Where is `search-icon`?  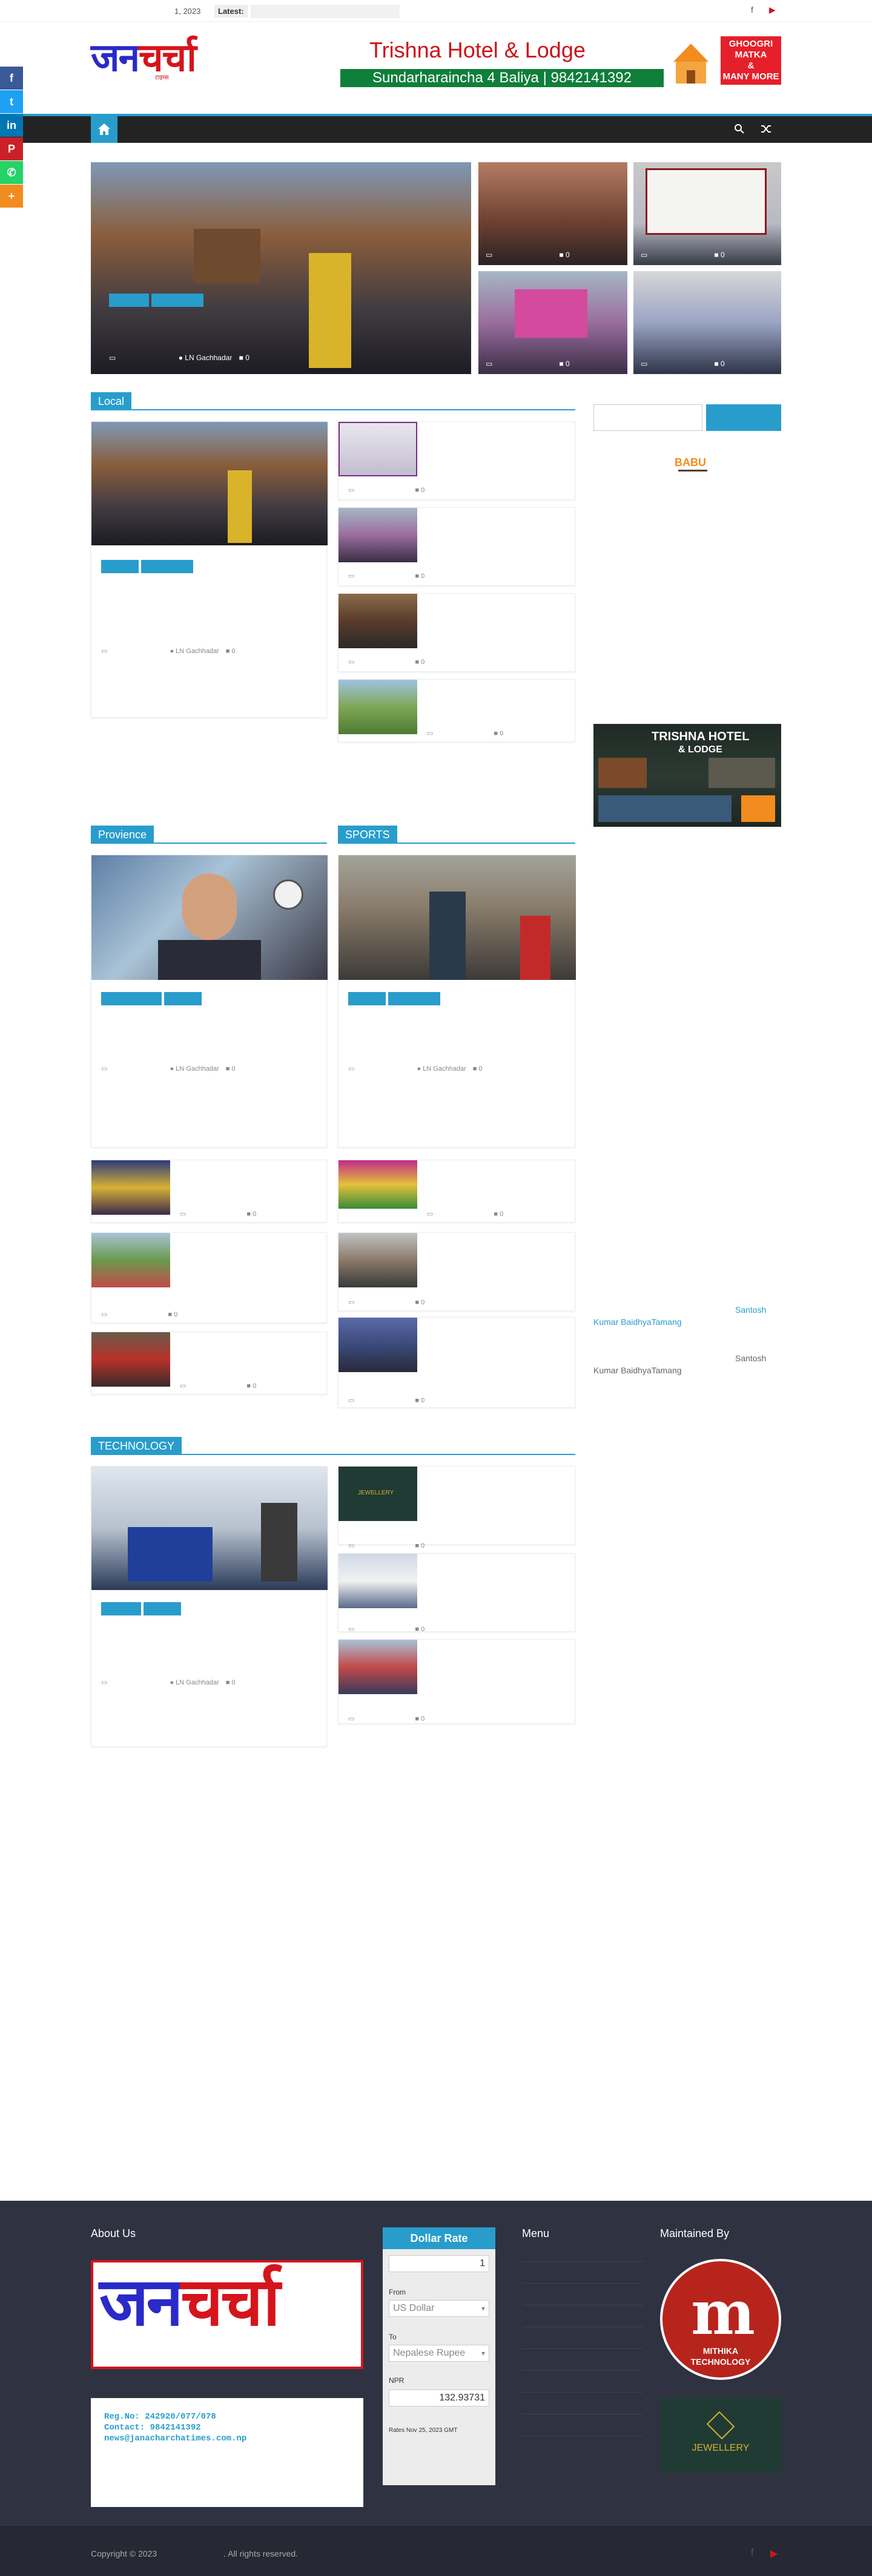 search-icon is located at coordinates (739, 130).